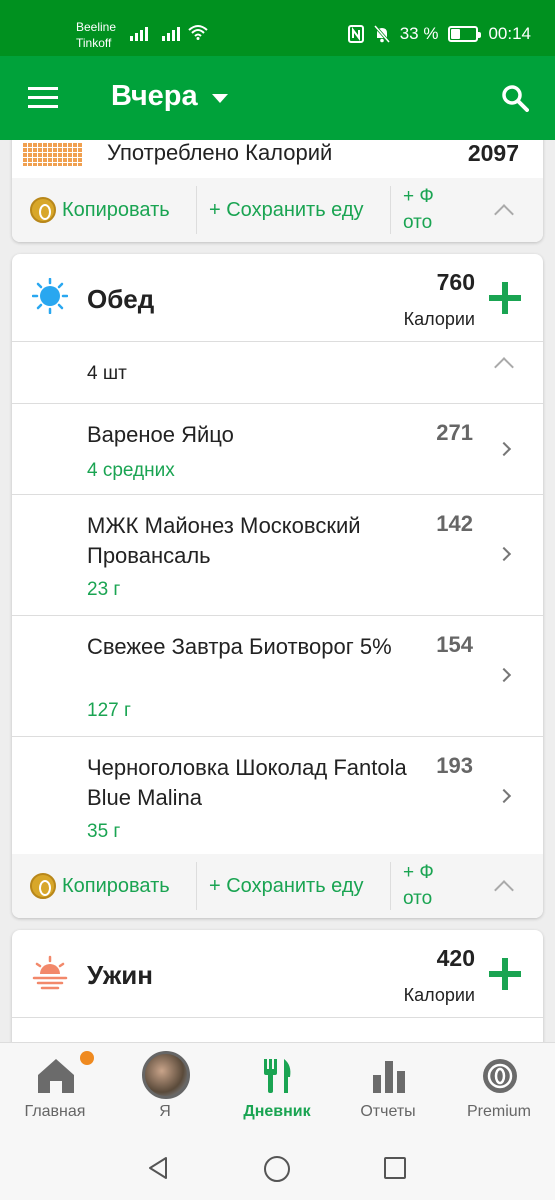 The image size is (555, 1200). Describe the element at coordinates (277, 373) in the screenshot. I see `item-count-row: 4 шт` at that location.